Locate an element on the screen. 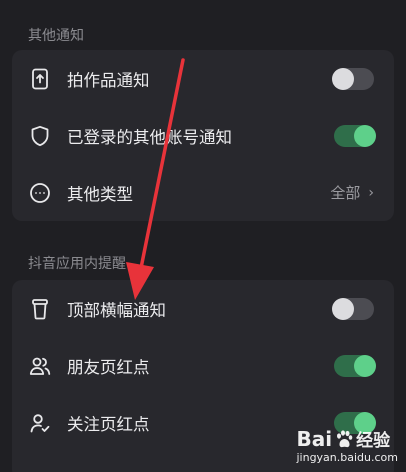  row-label: 关注页红点 is located at coordinates (108, 424).